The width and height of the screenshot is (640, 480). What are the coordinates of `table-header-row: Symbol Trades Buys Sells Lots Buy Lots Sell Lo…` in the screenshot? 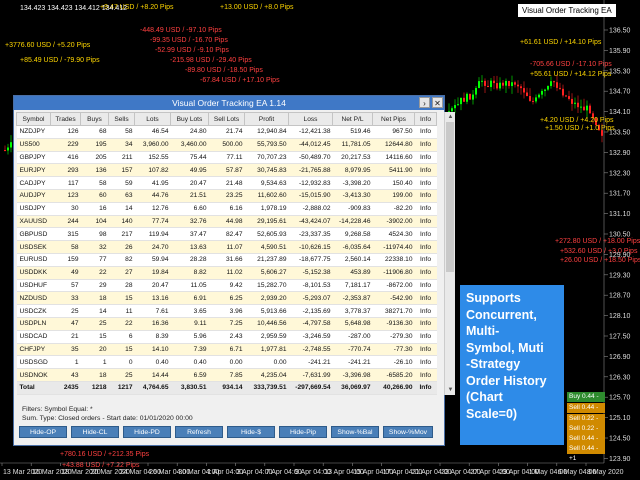 It's located at (226, 119).